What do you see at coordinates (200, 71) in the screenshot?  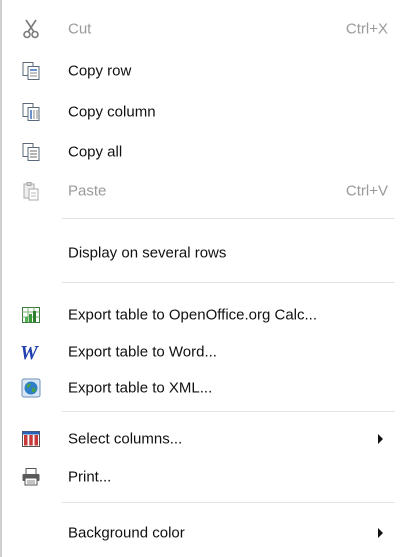 I see `menu-item-copy-row: Copy row` at bounding box center [200, 71].